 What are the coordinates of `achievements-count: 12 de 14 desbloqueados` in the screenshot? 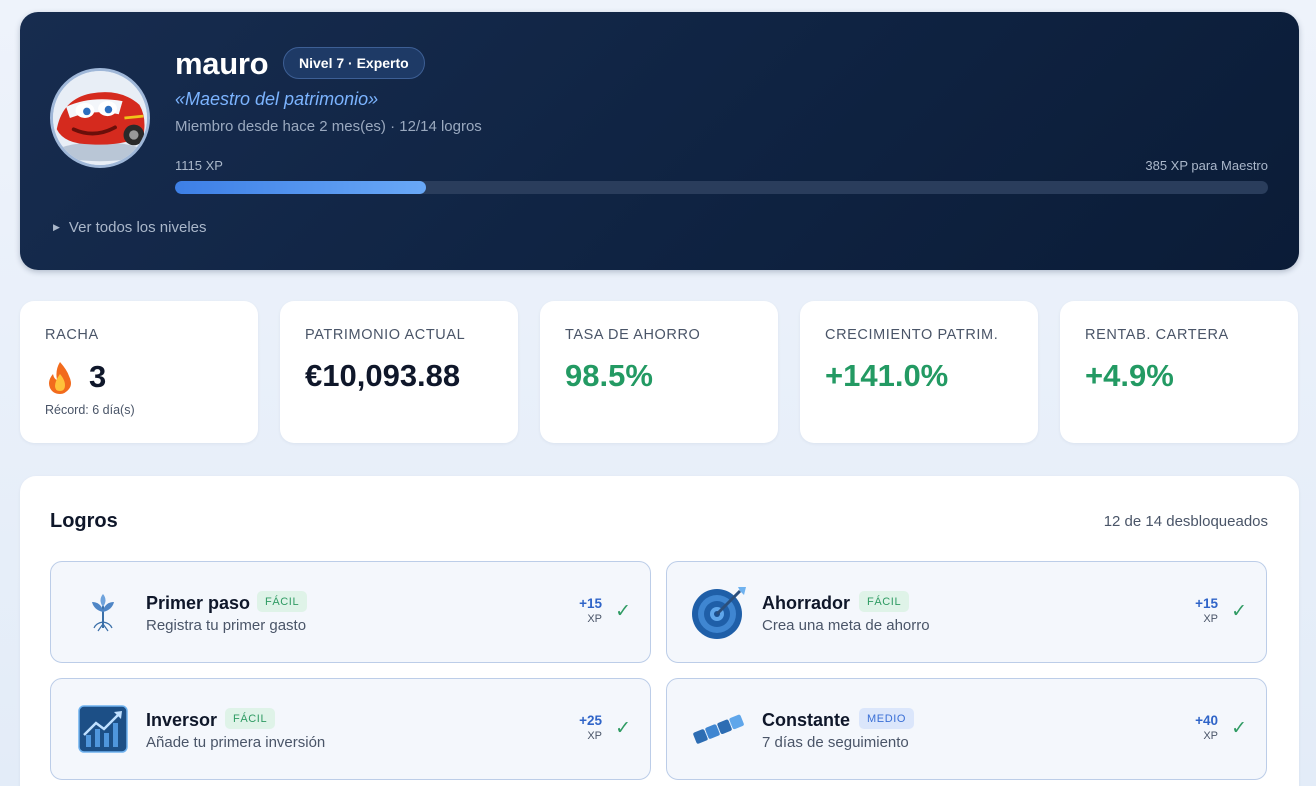 It's located at (1185, 521).